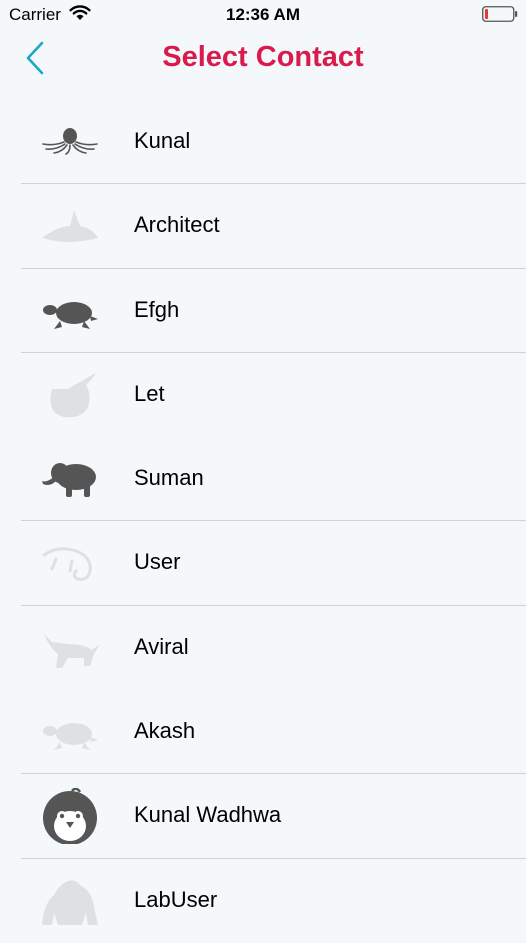 This screenshot has height=943, width=526. Describe the element at coordinates (263, 395) in the screenshot. I see `contact-row-let: Let` at that location.